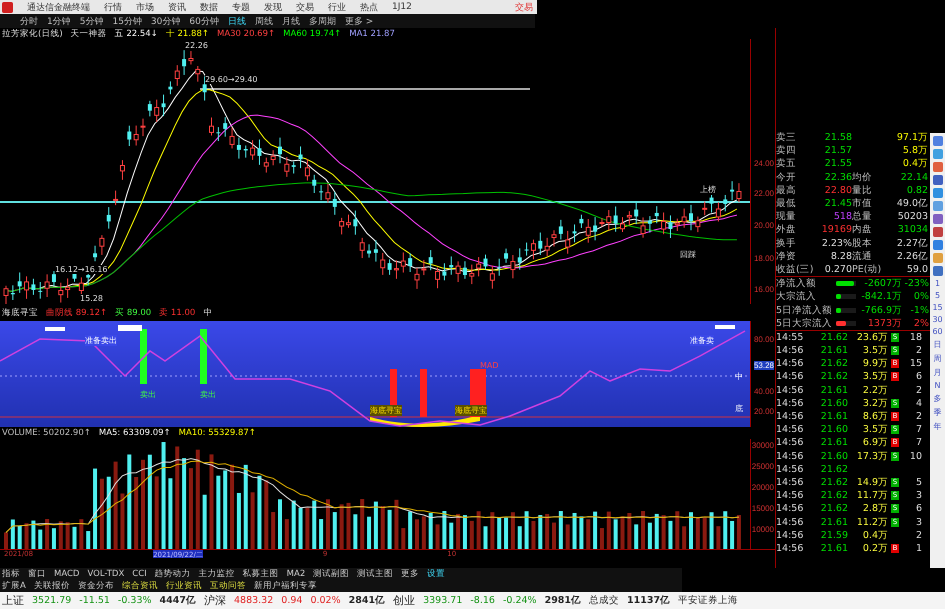 The image size is (945, 609). Describe the element at coordinates (285, 586) in the screenshot. I see `info-tab: 新用户福利专享` at that location.